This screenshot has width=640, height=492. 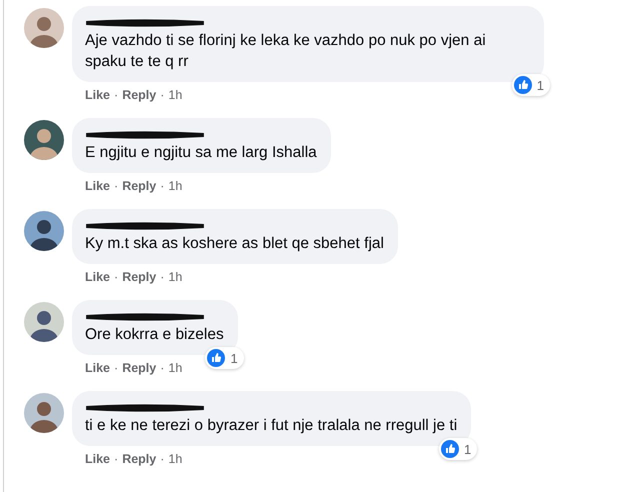 I want to click on comment-text: Ore kokrra e bizeles, so click(x=154, y=335).